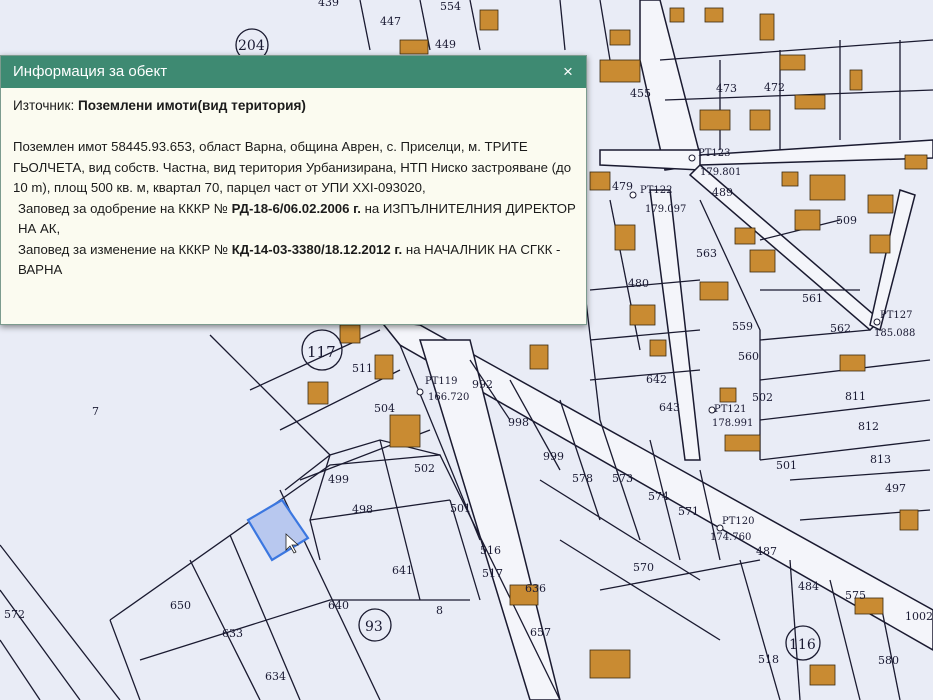 Image resolution: width=933 pixels, height=700 pixels. What do you see at coordinates (894, 333) in the screenshot?
I see `point-elevation-label: 185.088` at bounding box center [894, 333].